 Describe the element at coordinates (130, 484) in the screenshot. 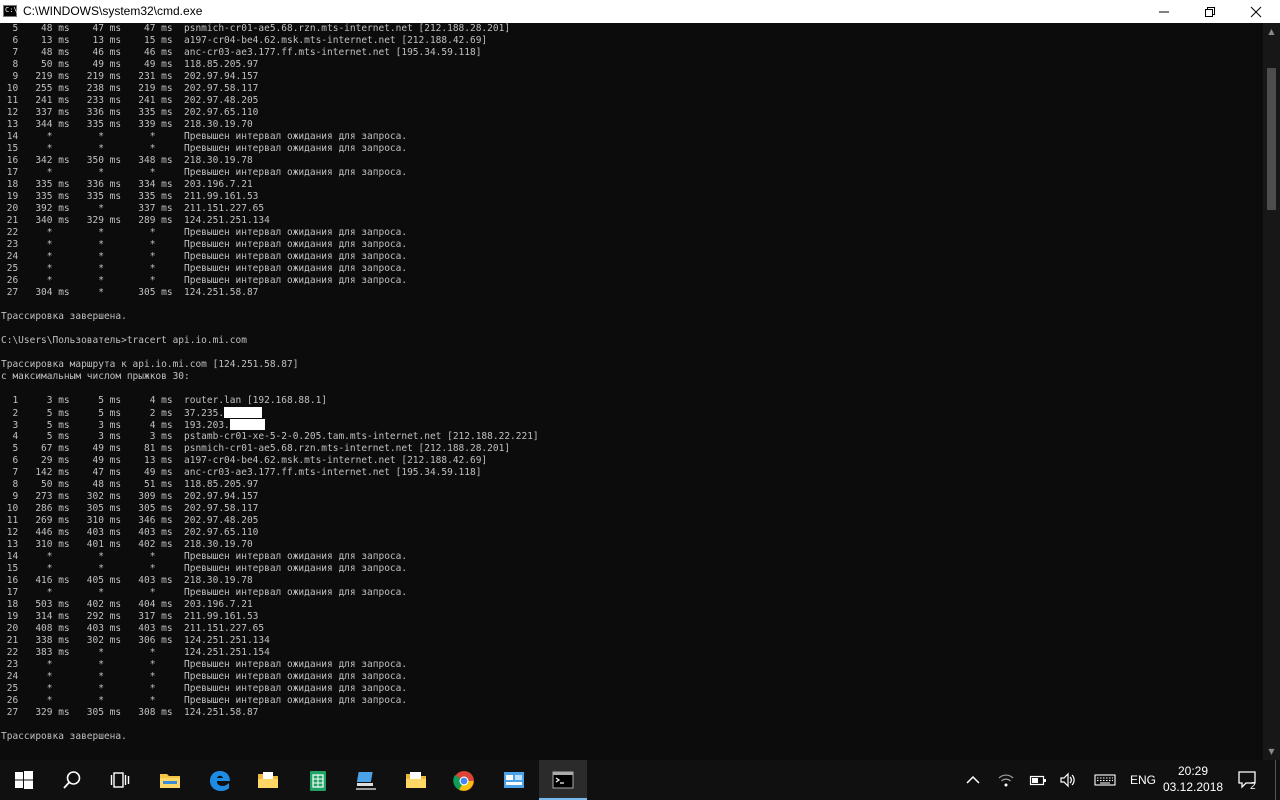

I see `console-line: 8 50 ms 48 ms 51 ms 118.85.205.97` at that location.